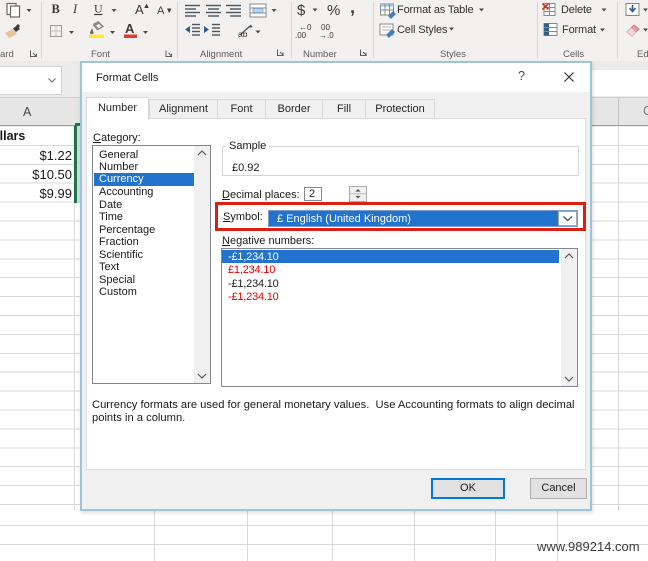  Describe the element at coordinates (435, 10) in the screenshot. I see `svg-text: Format as Table` at that location.